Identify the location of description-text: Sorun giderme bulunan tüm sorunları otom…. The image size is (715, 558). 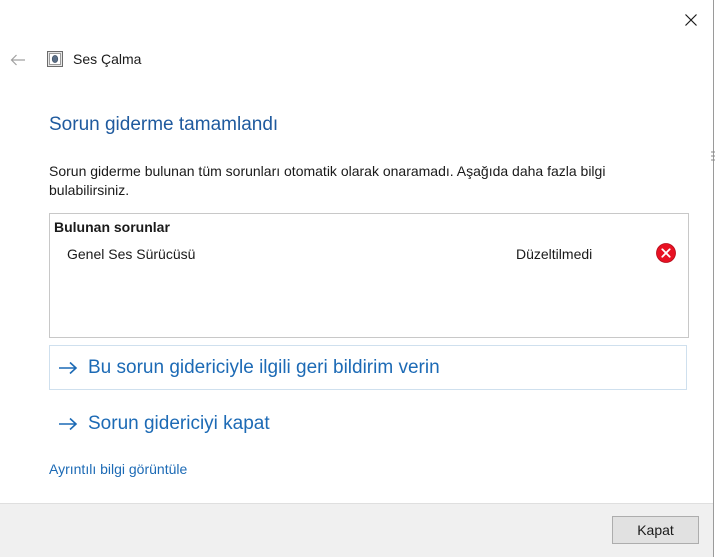
(327, 180).